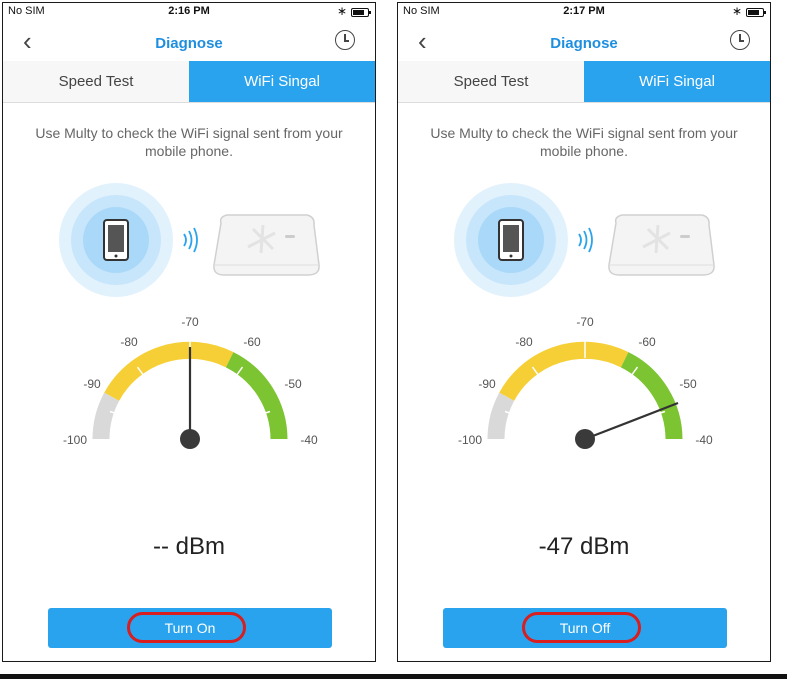  I want to click on signal-reading: -- dBm, so click(189, 546).